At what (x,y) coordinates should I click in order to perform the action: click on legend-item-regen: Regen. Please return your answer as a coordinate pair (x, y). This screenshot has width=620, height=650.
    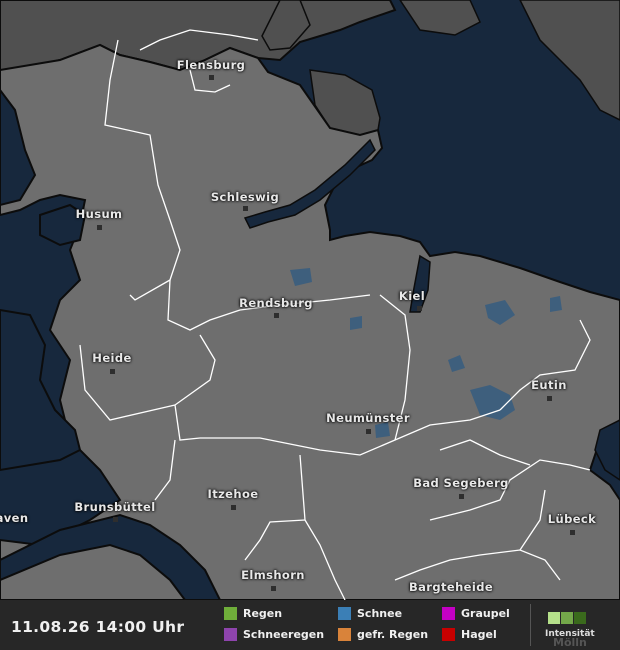
    Looking at the image, I should click on (253, 613).